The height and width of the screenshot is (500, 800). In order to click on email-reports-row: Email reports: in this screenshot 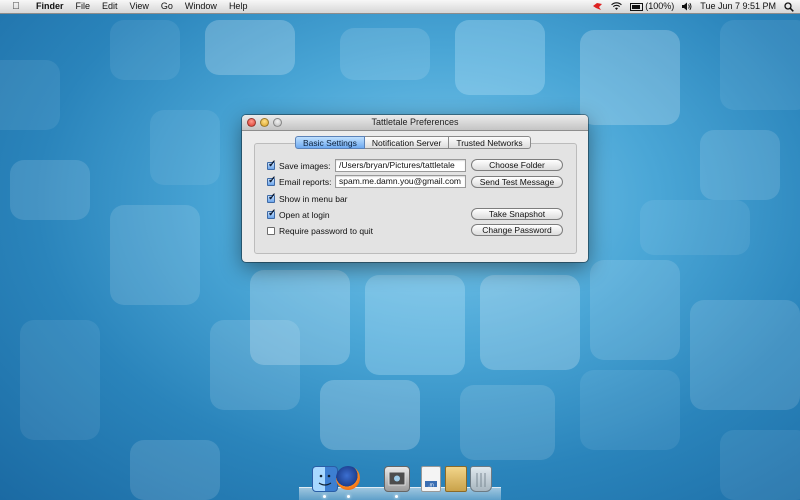, I will do `click(299, 181)`.